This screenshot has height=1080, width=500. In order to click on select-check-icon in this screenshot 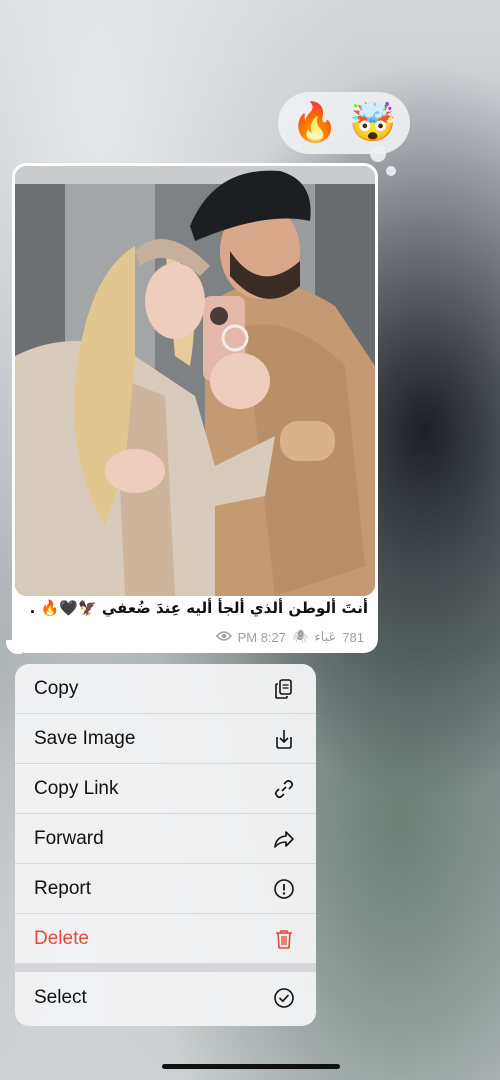, I will do `click(284, 998)`.